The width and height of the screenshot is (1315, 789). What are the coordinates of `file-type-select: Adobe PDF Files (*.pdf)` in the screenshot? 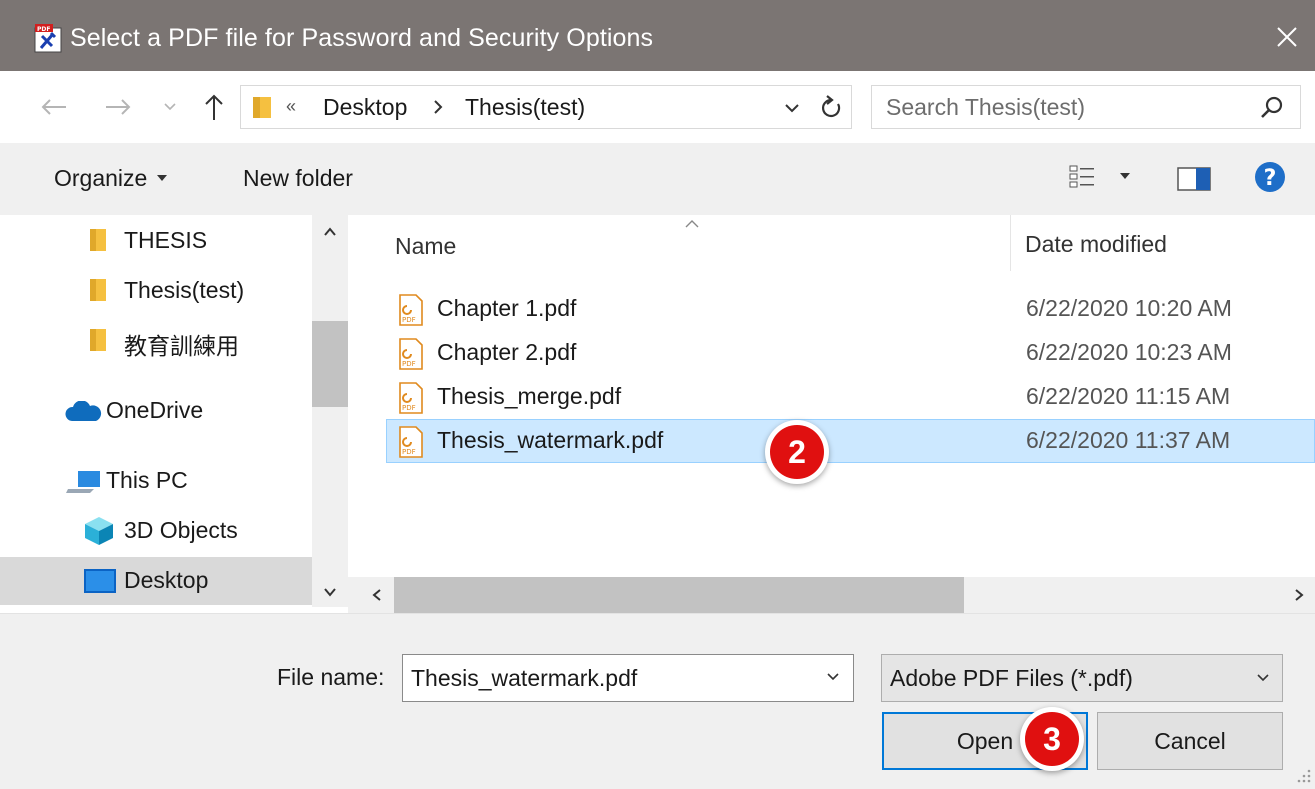 It's located at (1082, 678).